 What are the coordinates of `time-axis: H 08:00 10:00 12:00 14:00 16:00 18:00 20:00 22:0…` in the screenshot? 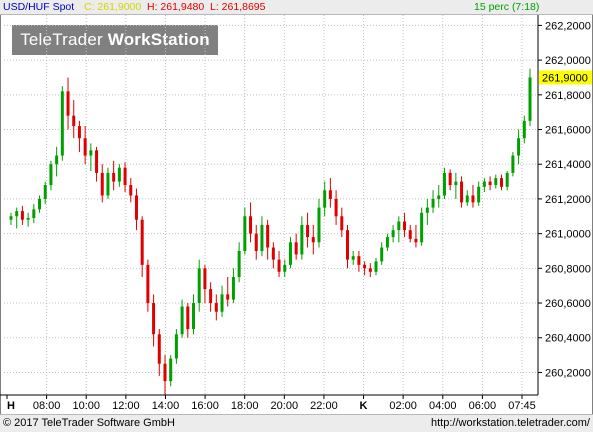 It's located at (271, 403).